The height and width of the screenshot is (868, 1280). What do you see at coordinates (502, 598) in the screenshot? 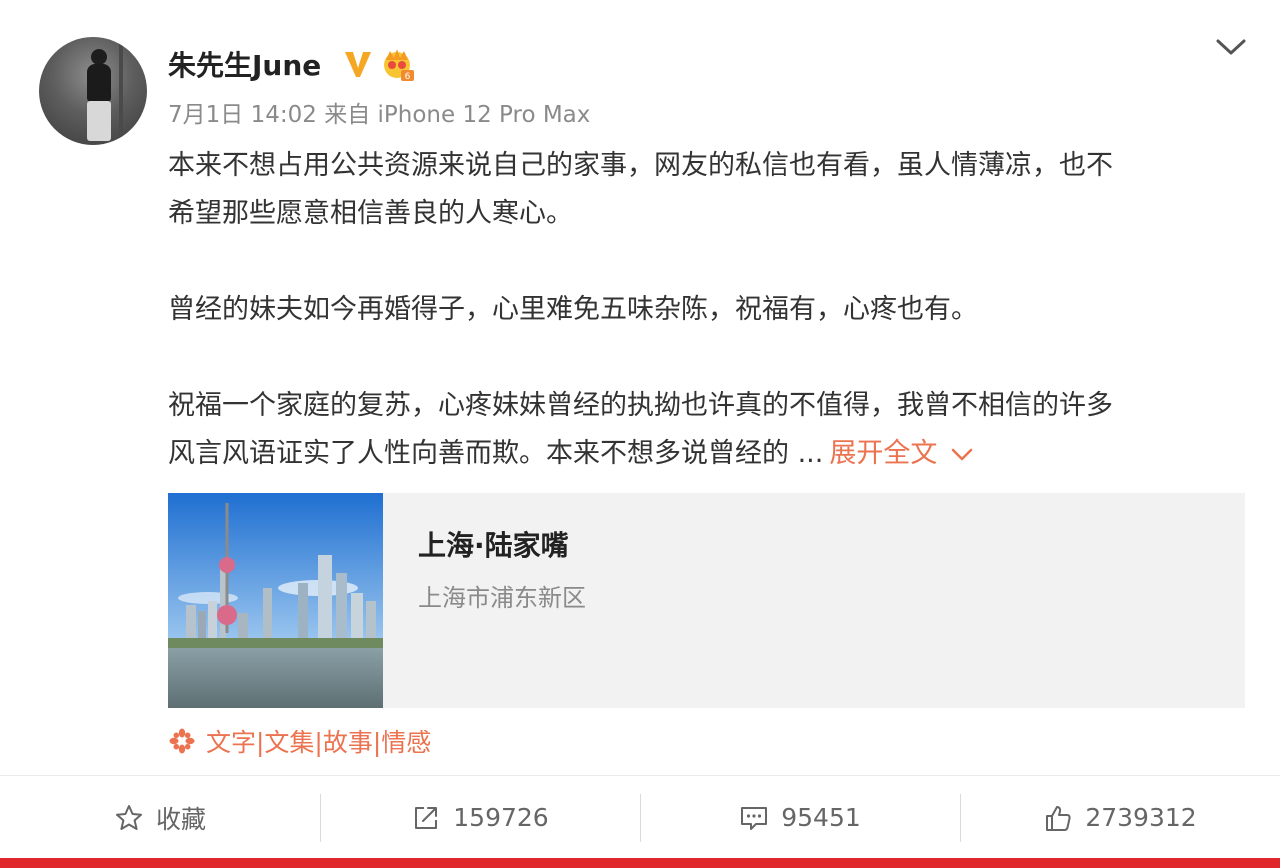
I see `location-district: 上海市浦东新区` at bounding box center [502, 598].